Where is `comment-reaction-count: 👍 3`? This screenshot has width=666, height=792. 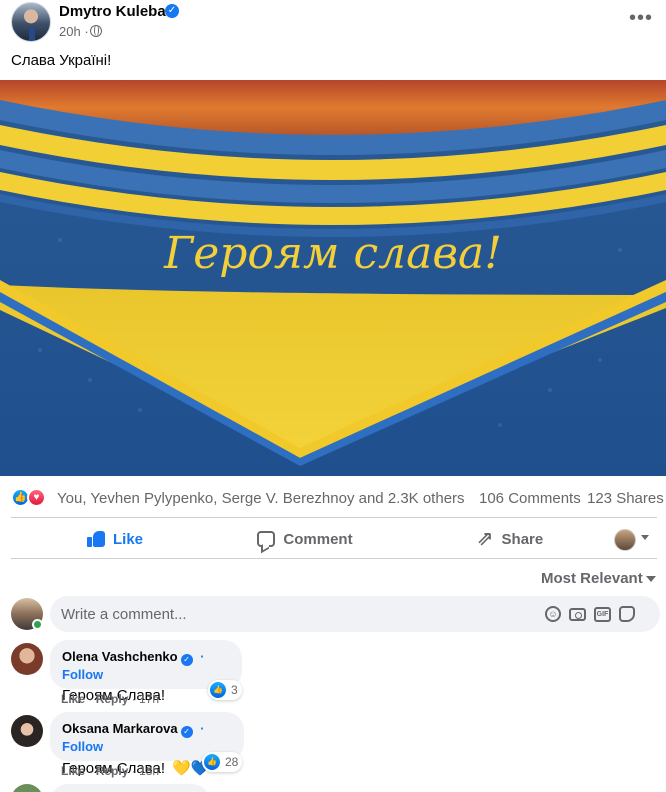
comment-reaction-count: 👍 3 is located at coordinates (225, 690).